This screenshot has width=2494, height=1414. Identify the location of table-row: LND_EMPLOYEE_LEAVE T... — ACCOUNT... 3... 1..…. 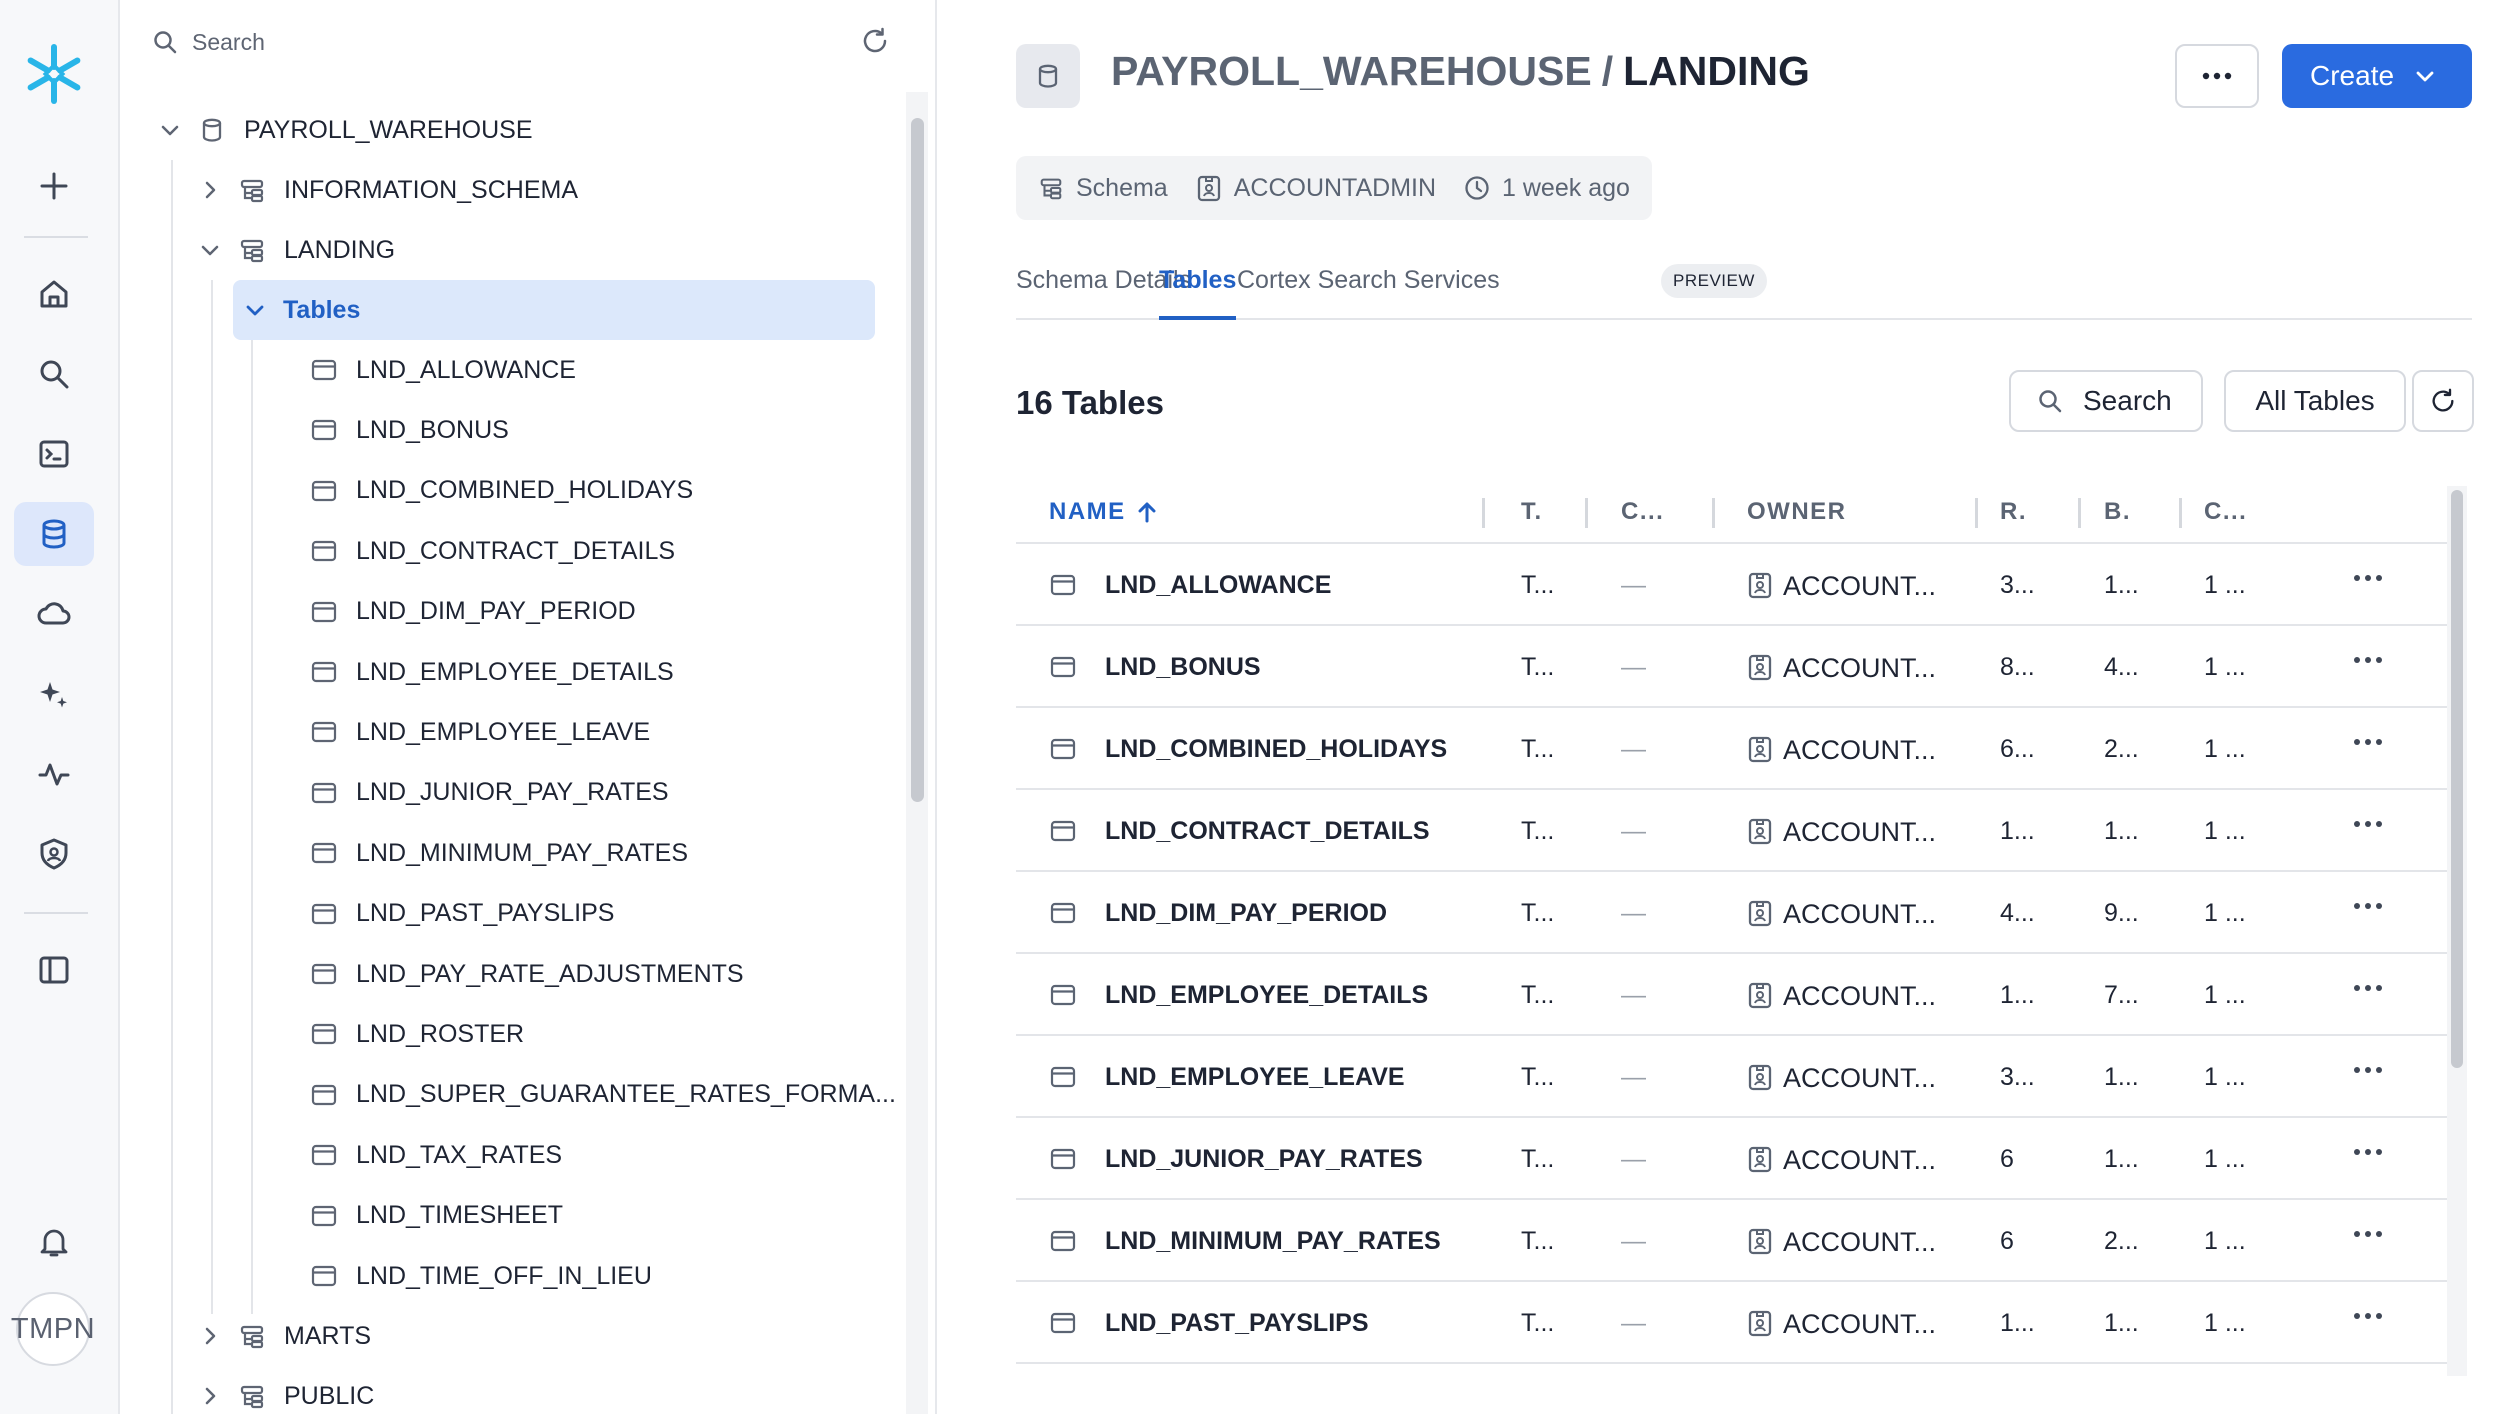
(1734, 1077).